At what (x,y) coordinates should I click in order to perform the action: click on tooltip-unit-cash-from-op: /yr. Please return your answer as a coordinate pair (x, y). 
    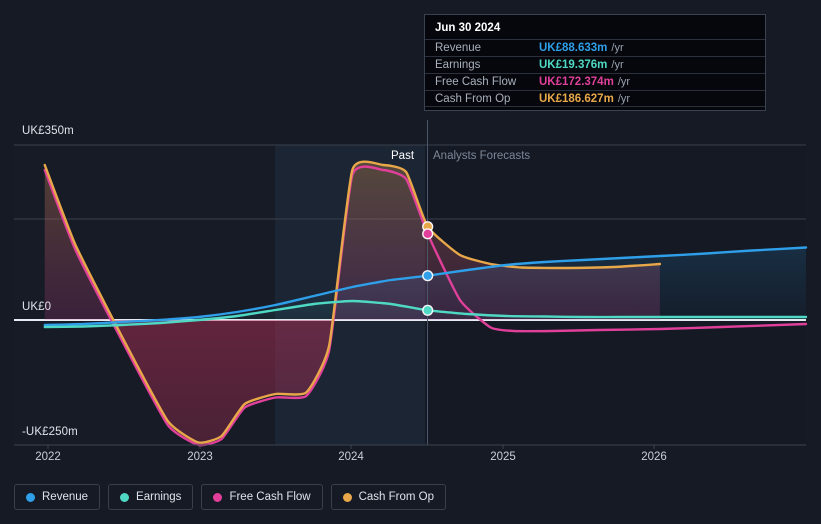
    Looking at the image, I should click on (624, 98).